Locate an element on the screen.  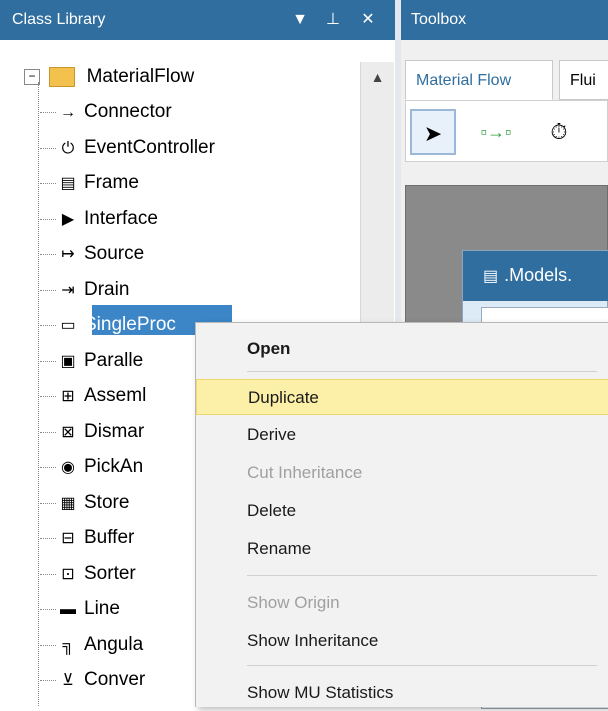
tree-item: ⊡ Sorter is located at coordinates (96, 574).